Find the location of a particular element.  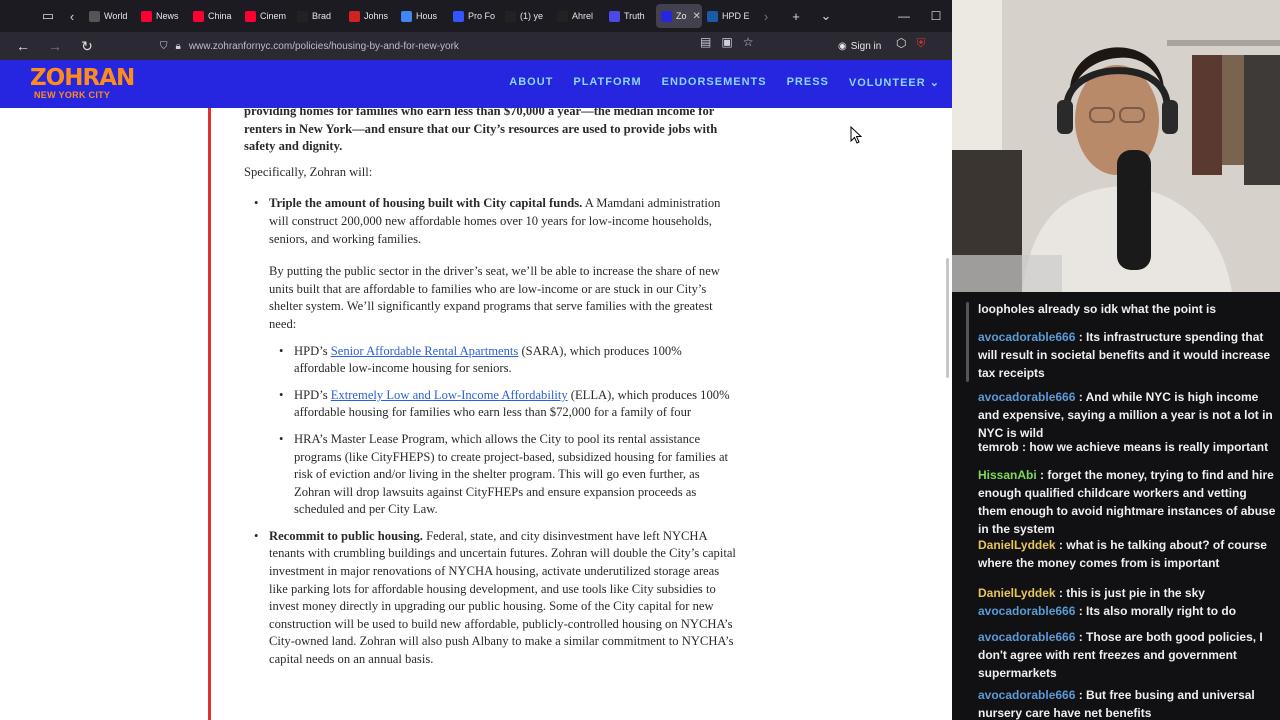

site-logo: ZOHRAN NEW YORK CITY is located at coordinates (82, 83).